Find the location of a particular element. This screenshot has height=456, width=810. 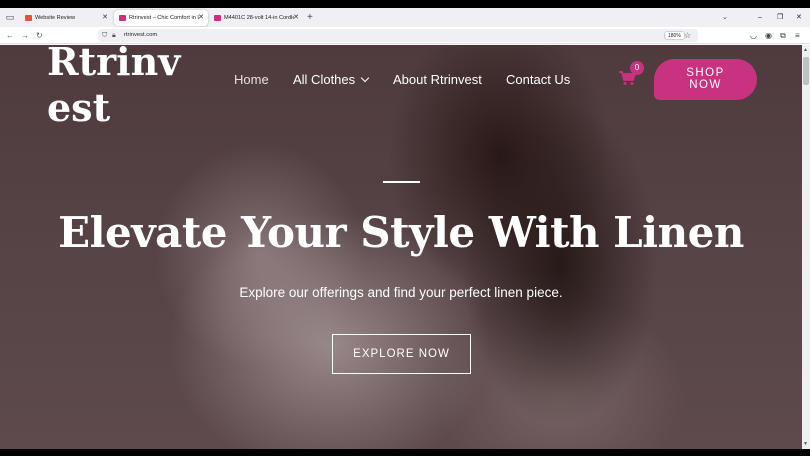

url-bar: ⛉ 🔒︎ rtrinvest.com 180% ☆ is located at coordinates (398, 35).